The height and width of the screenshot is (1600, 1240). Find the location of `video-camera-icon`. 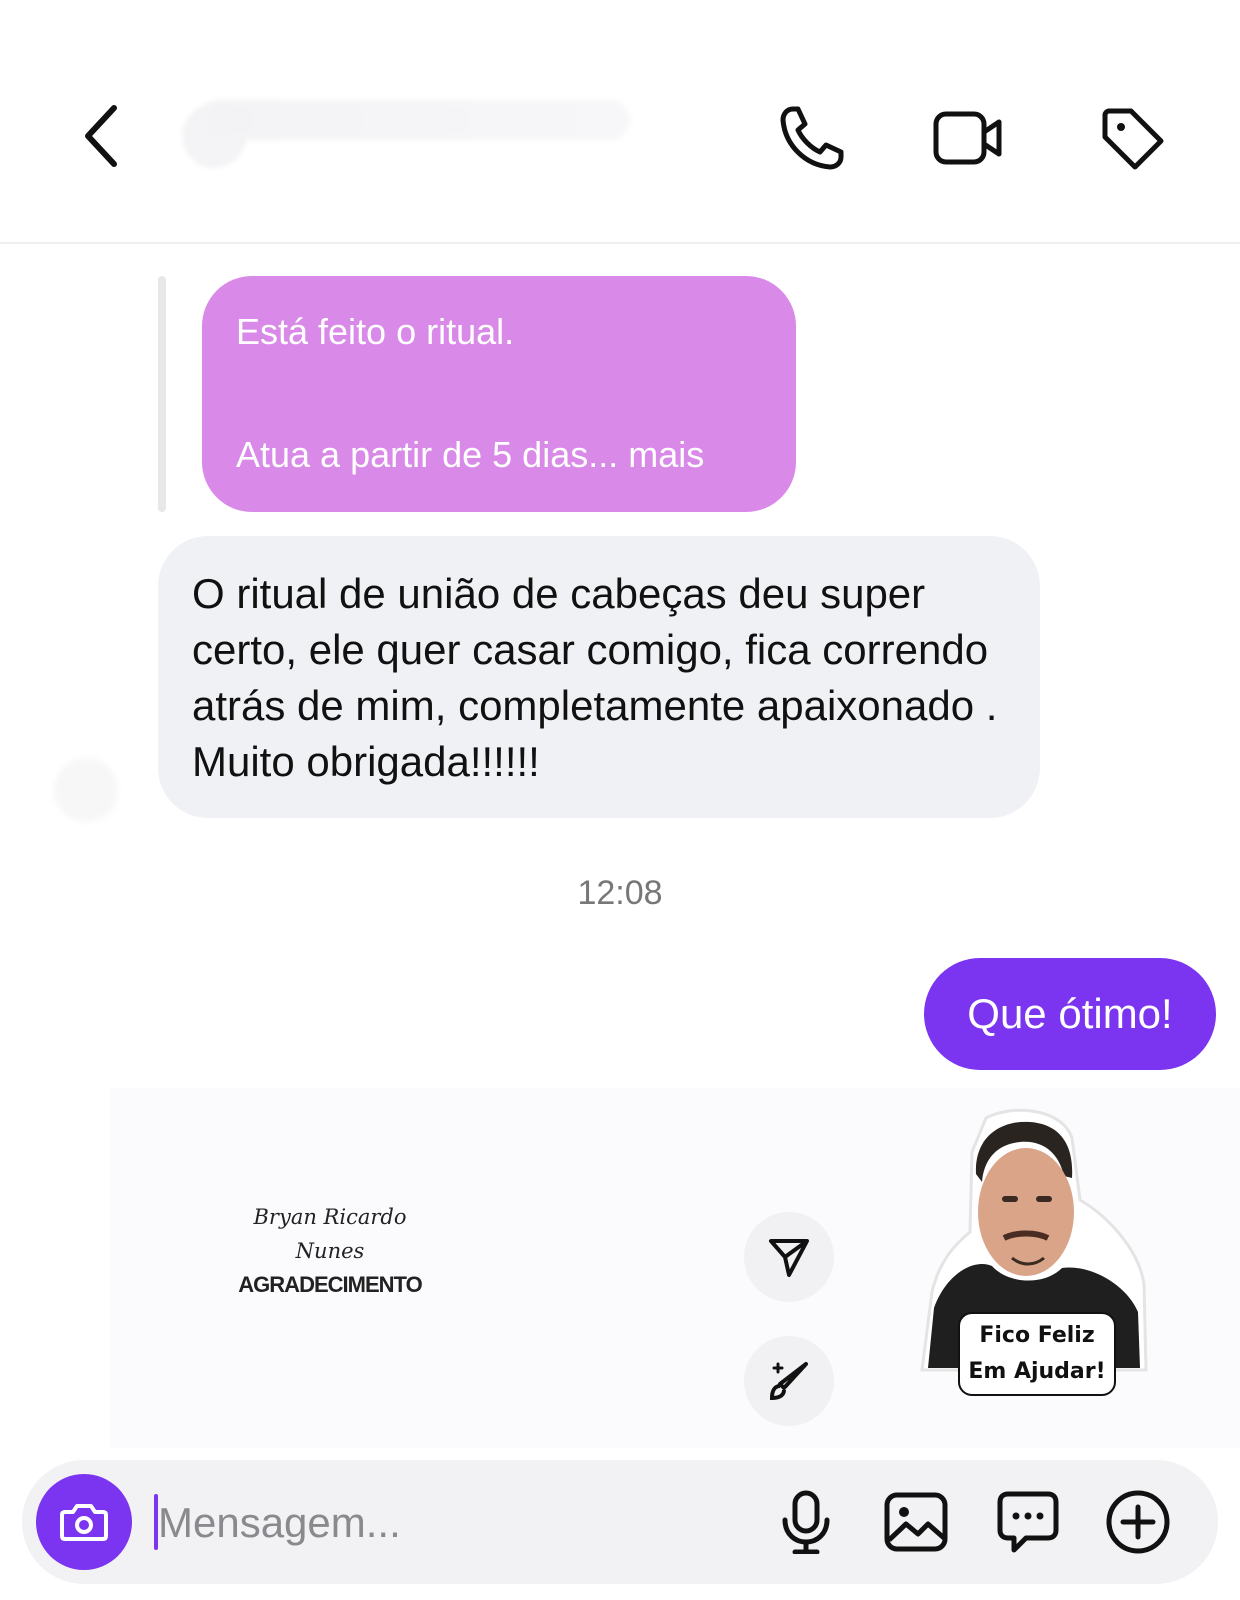

video-camera-icon is located at coordinates (967, 138).